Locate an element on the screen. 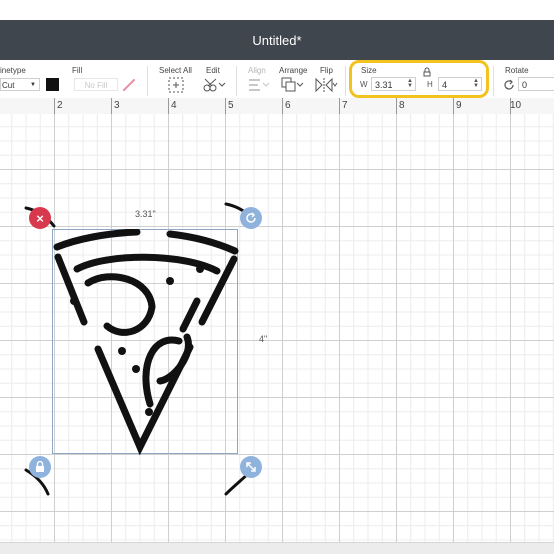  rotate-field: 0 is located at coordinates (536, 84).